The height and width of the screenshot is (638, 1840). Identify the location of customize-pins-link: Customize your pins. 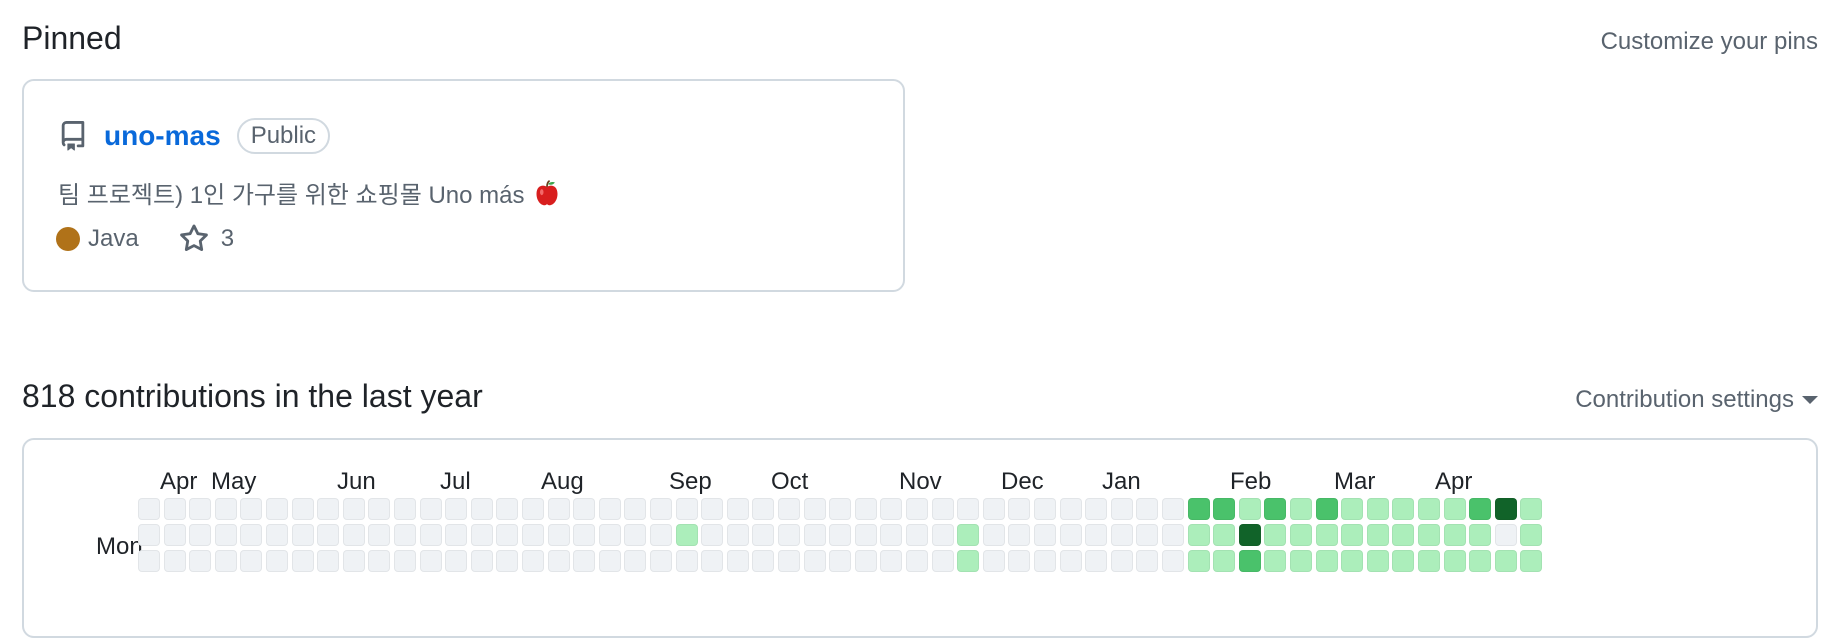
(1709, 42).